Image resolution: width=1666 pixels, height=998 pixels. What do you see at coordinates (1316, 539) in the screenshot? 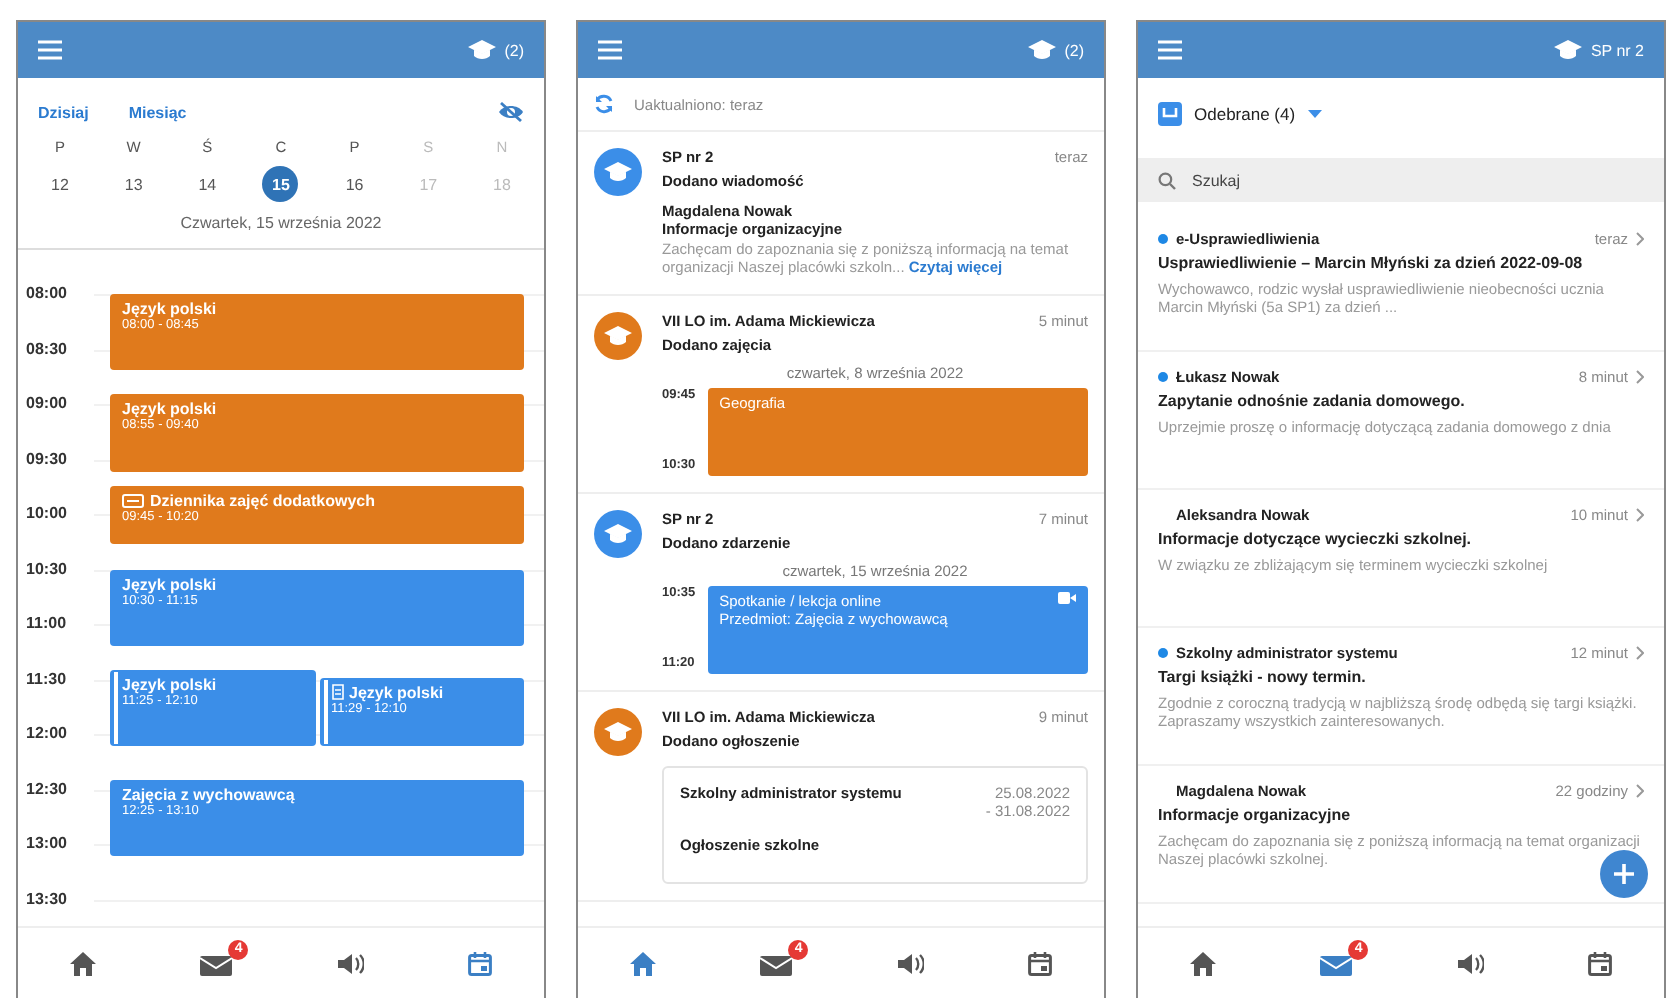
I see `message-subject: Informacje dotyczące wycieczki szkolnej.` at bounding box center [1316, 539].